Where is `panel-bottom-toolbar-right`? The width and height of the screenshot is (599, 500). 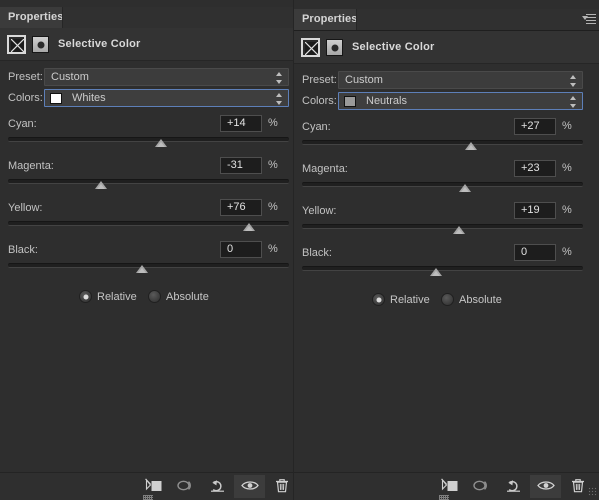
panel-bottom-toolbar-right is located at coordinates (446, 486).